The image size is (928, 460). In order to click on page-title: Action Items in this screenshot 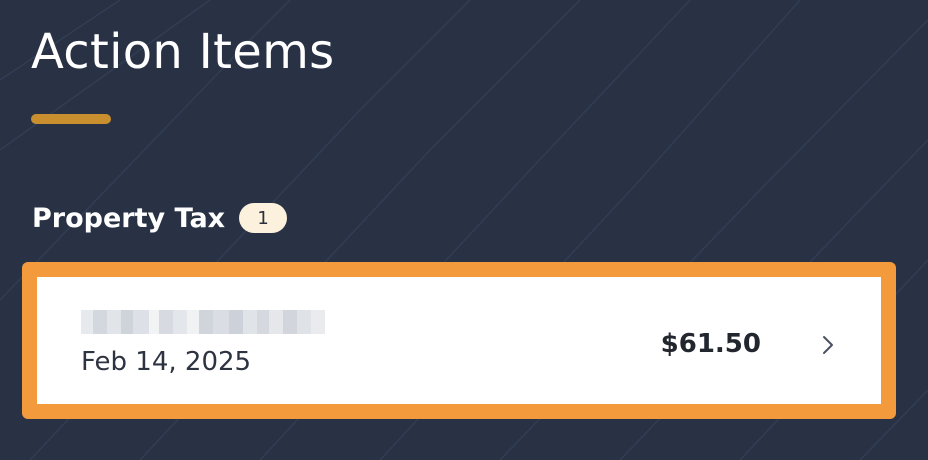, I will do `click(183, 52)`.